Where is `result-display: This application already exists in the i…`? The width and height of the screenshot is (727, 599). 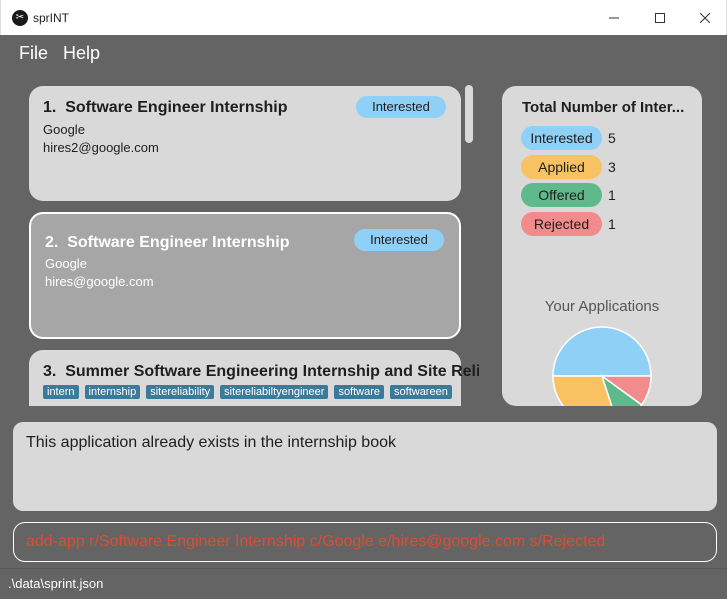 result-display: This application already exists in the i… is located at coordinates (365, 466).